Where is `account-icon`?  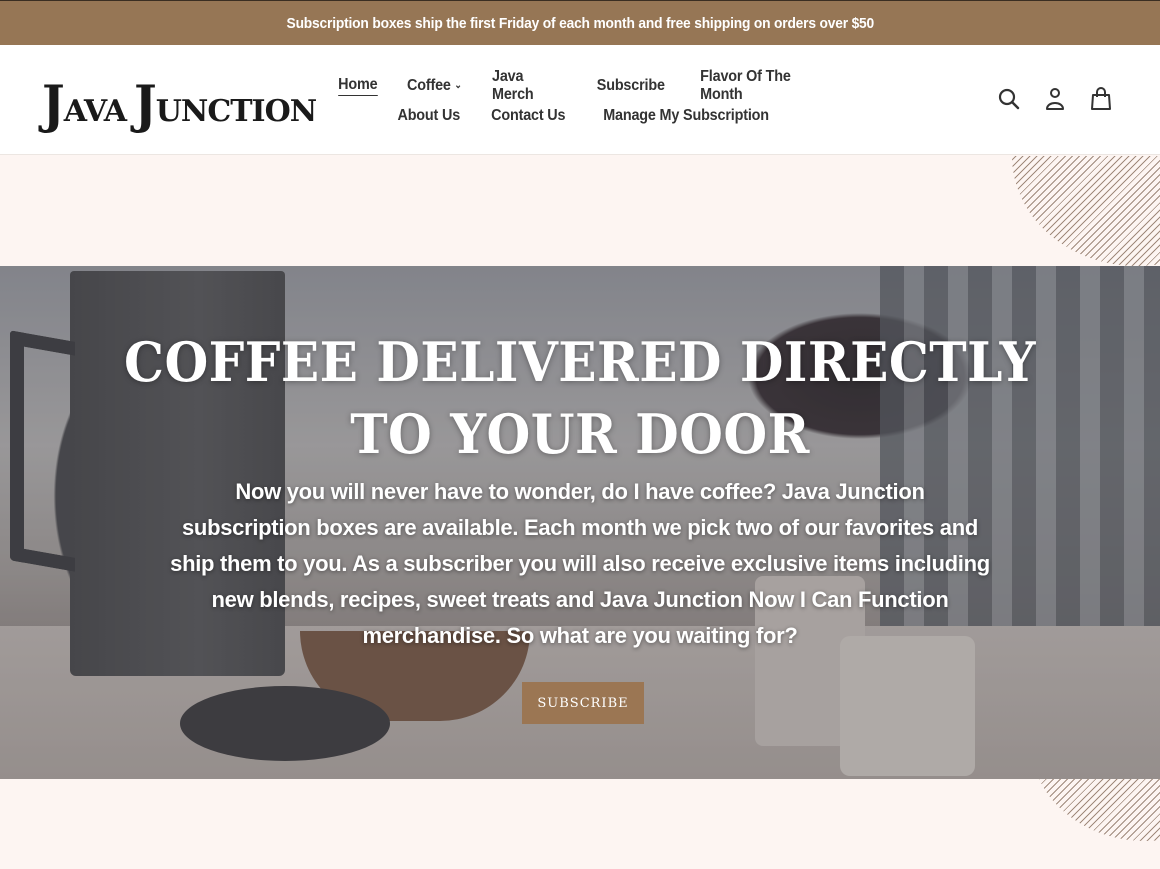 account-icon is located at coordinates (1055, 99).